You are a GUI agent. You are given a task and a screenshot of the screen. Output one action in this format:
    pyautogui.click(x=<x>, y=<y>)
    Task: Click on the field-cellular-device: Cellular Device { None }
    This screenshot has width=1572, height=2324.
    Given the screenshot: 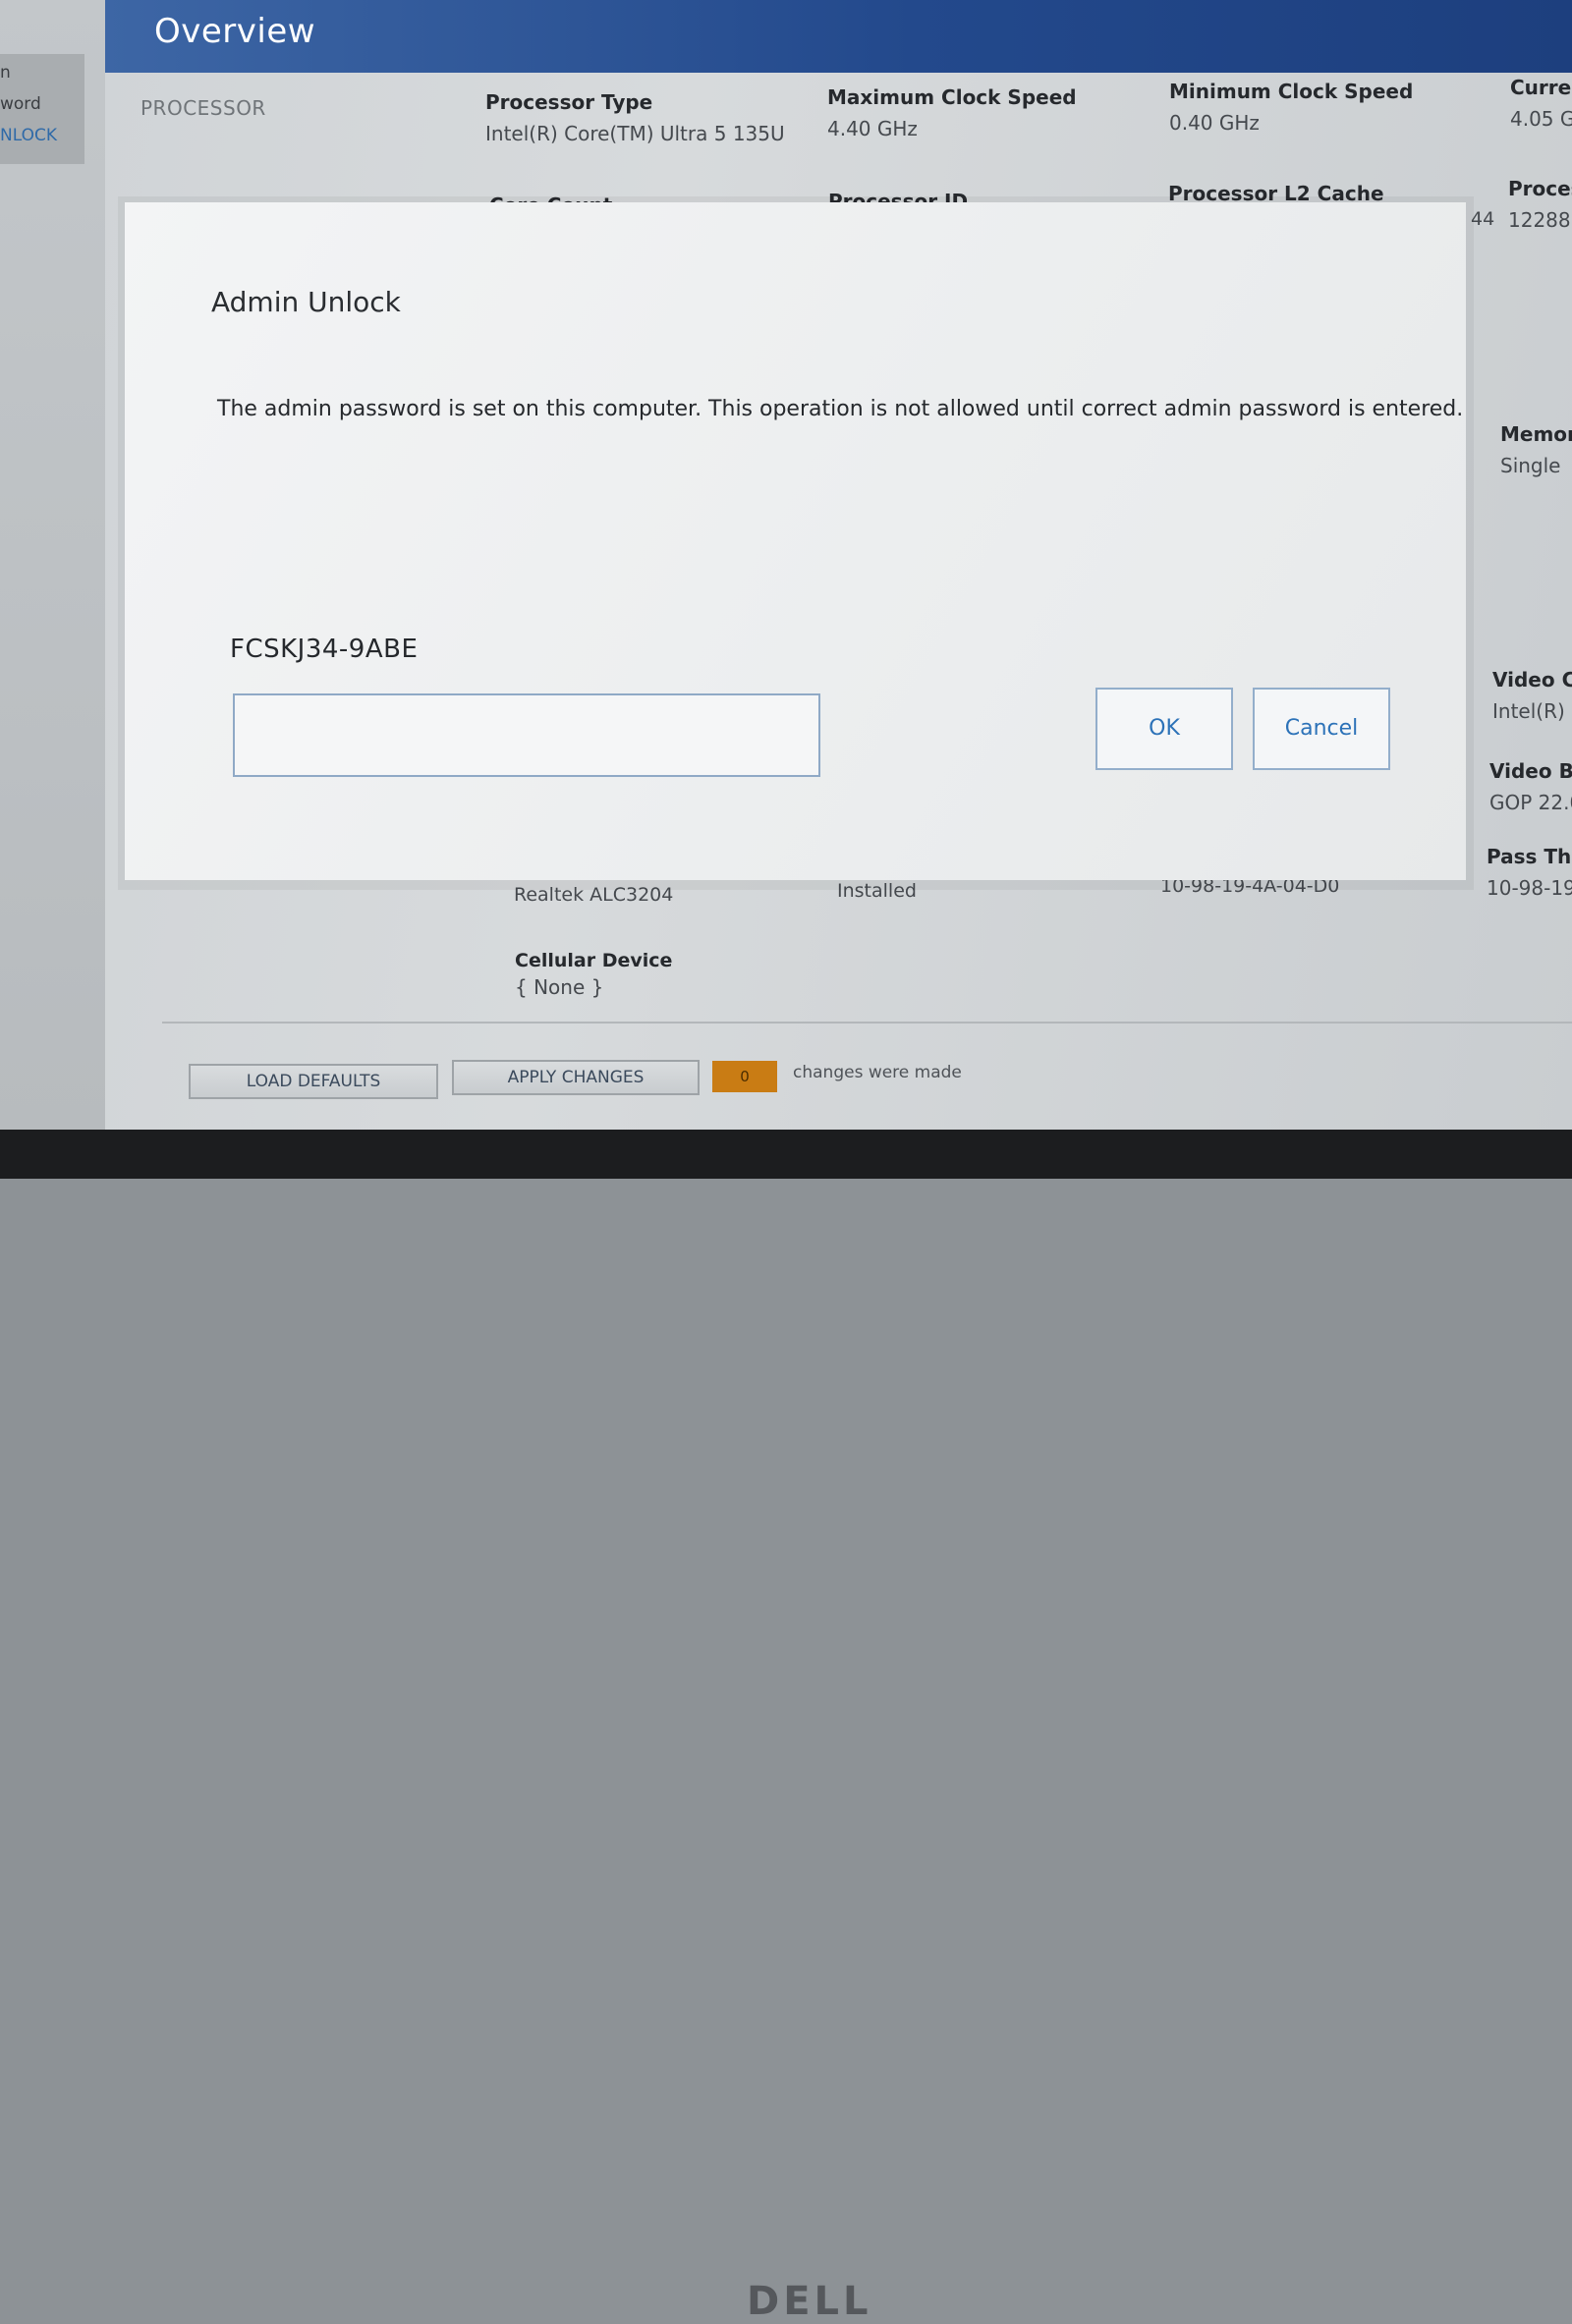 What is the action you would take?
    pyautogui.click(x=593, y=975)
    